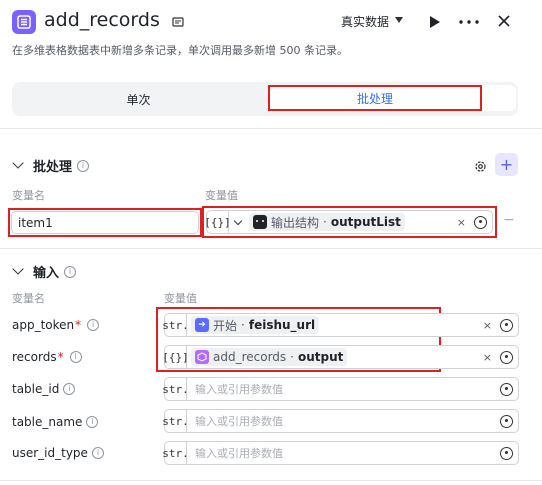  I want to click on collapse-input-icon, so click(18, 269).